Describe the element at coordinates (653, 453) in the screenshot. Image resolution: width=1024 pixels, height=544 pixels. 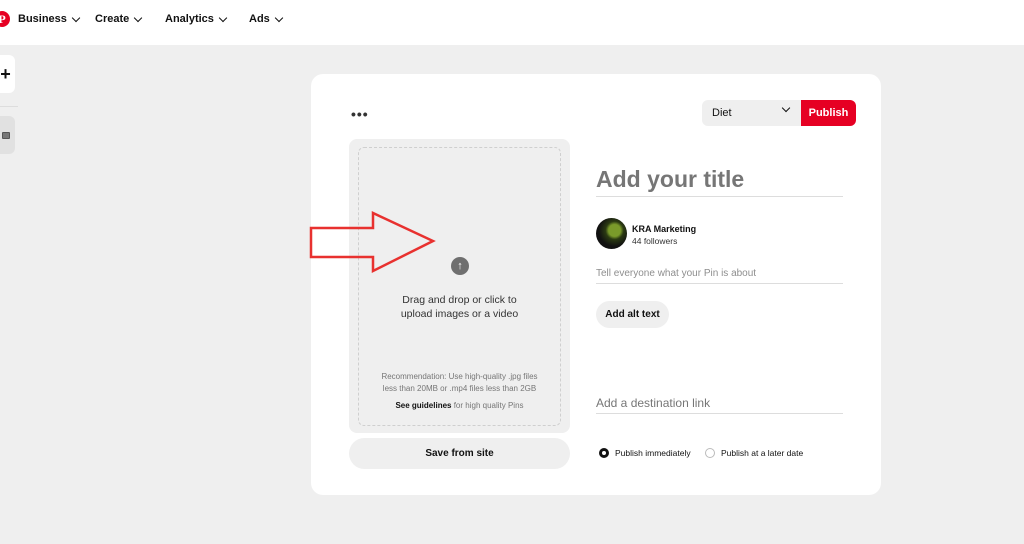
I see `publish-immediately-label: Publish immediately` at that location.